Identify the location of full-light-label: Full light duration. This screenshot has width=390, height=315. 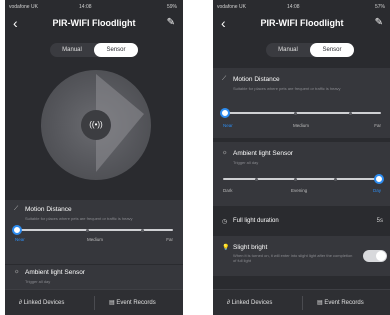
(256, 221).